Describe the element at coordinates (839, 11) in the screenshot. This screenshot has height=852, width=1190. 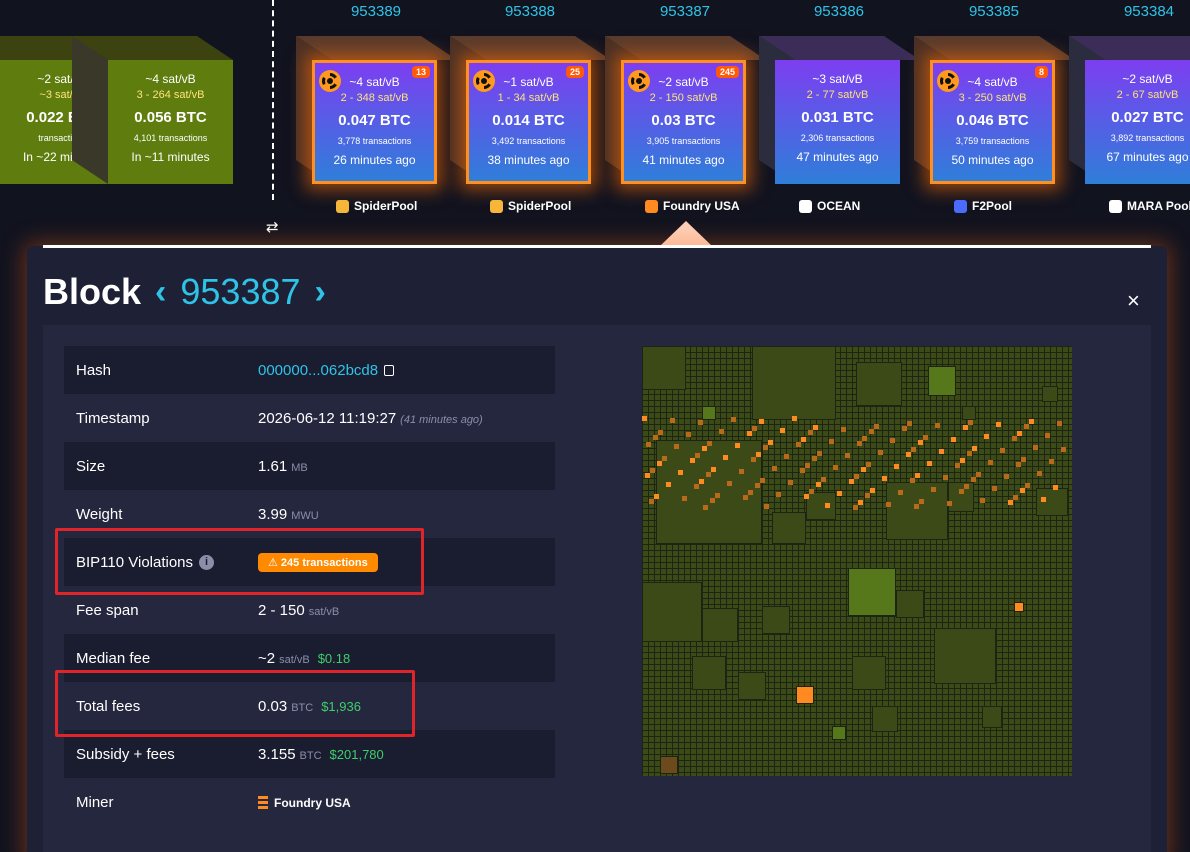
I see `block-height-link: 953386` at that location.